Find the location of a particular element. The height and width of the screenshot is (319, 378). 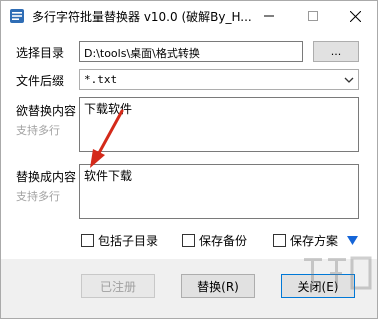

save-backup-checkbox is located at coordinates (188, 240).